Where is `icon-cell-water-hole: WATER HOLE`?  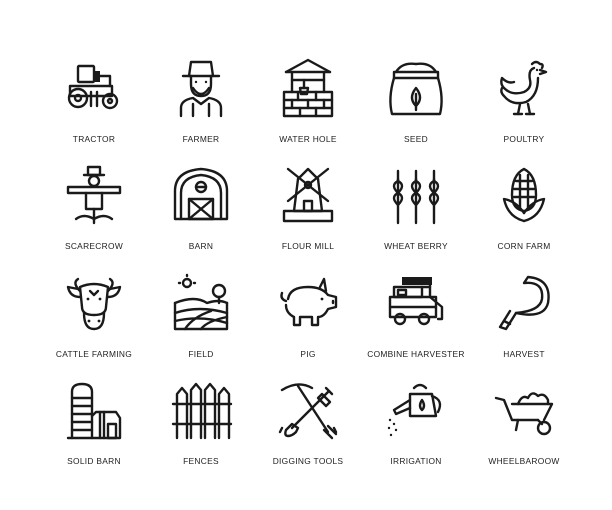 icon-cell-water-hole: WATER HOLE is located at coordinates (308, 112).